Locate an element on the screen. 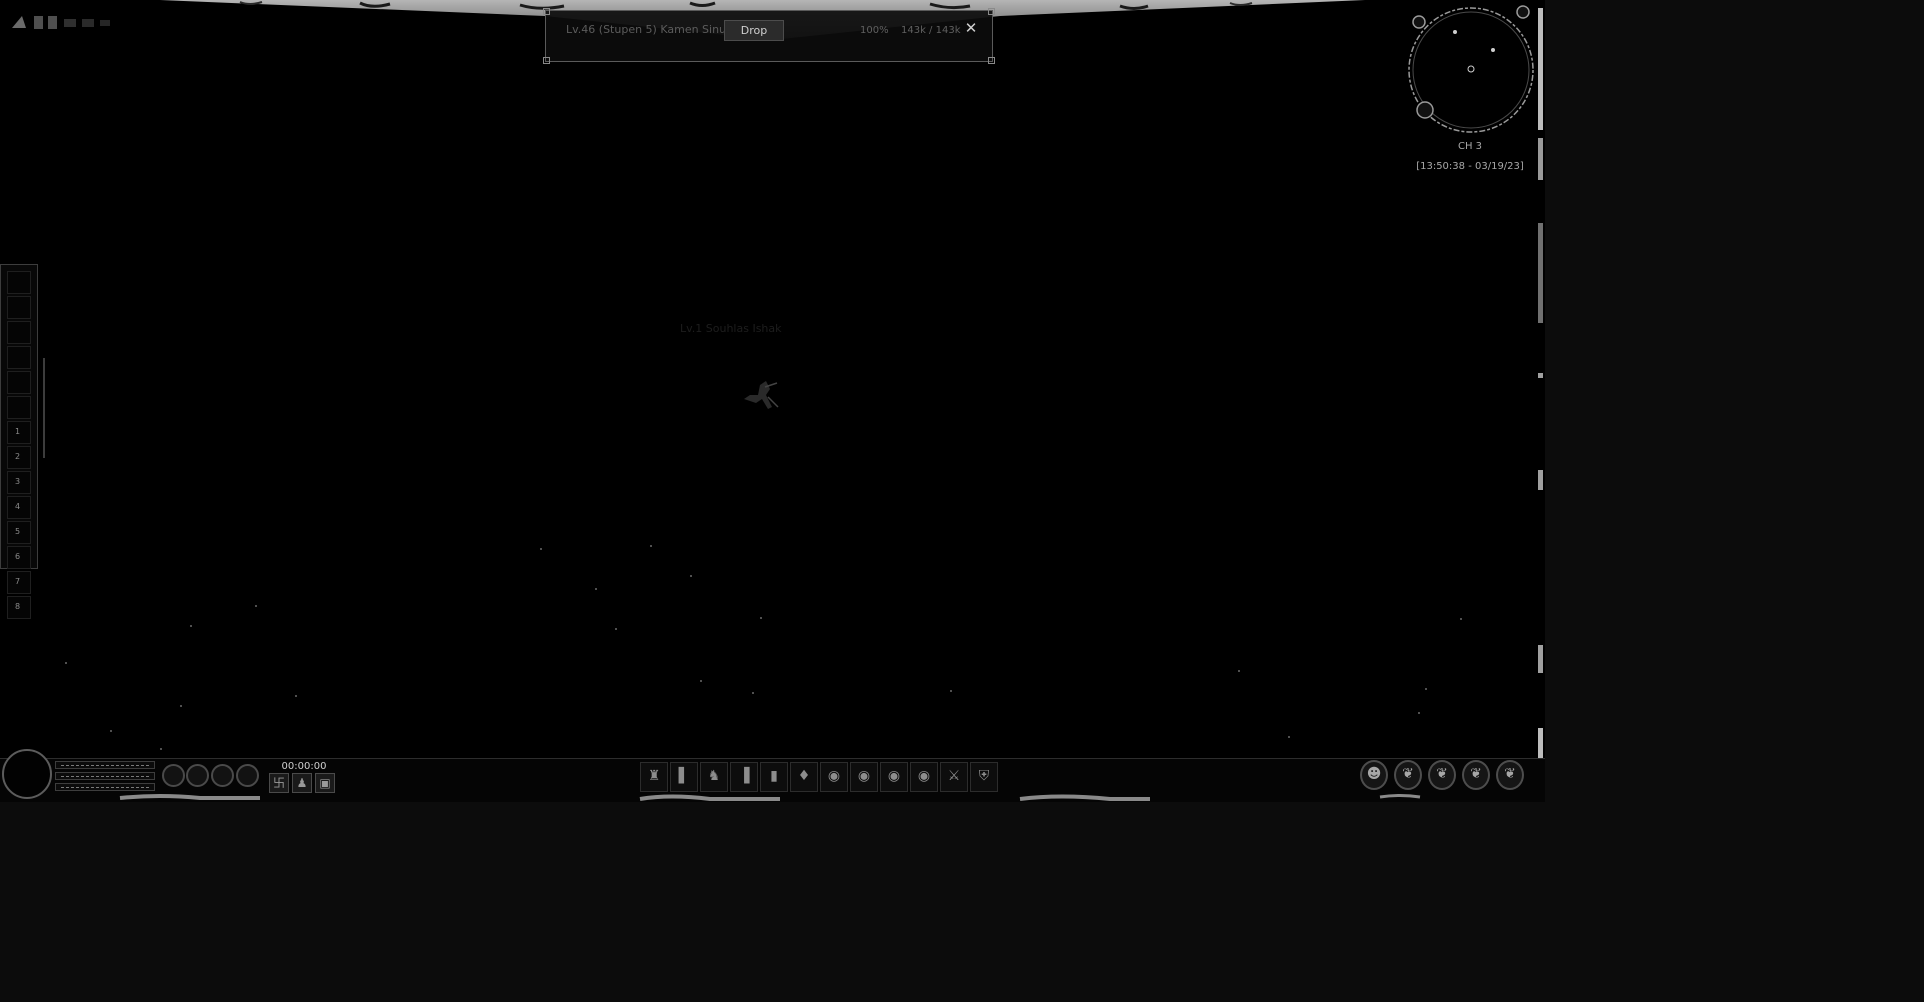 The width and height of the screenshot is (1924, 1002). skill-slot: 6 is located at coordinates (19, 557).